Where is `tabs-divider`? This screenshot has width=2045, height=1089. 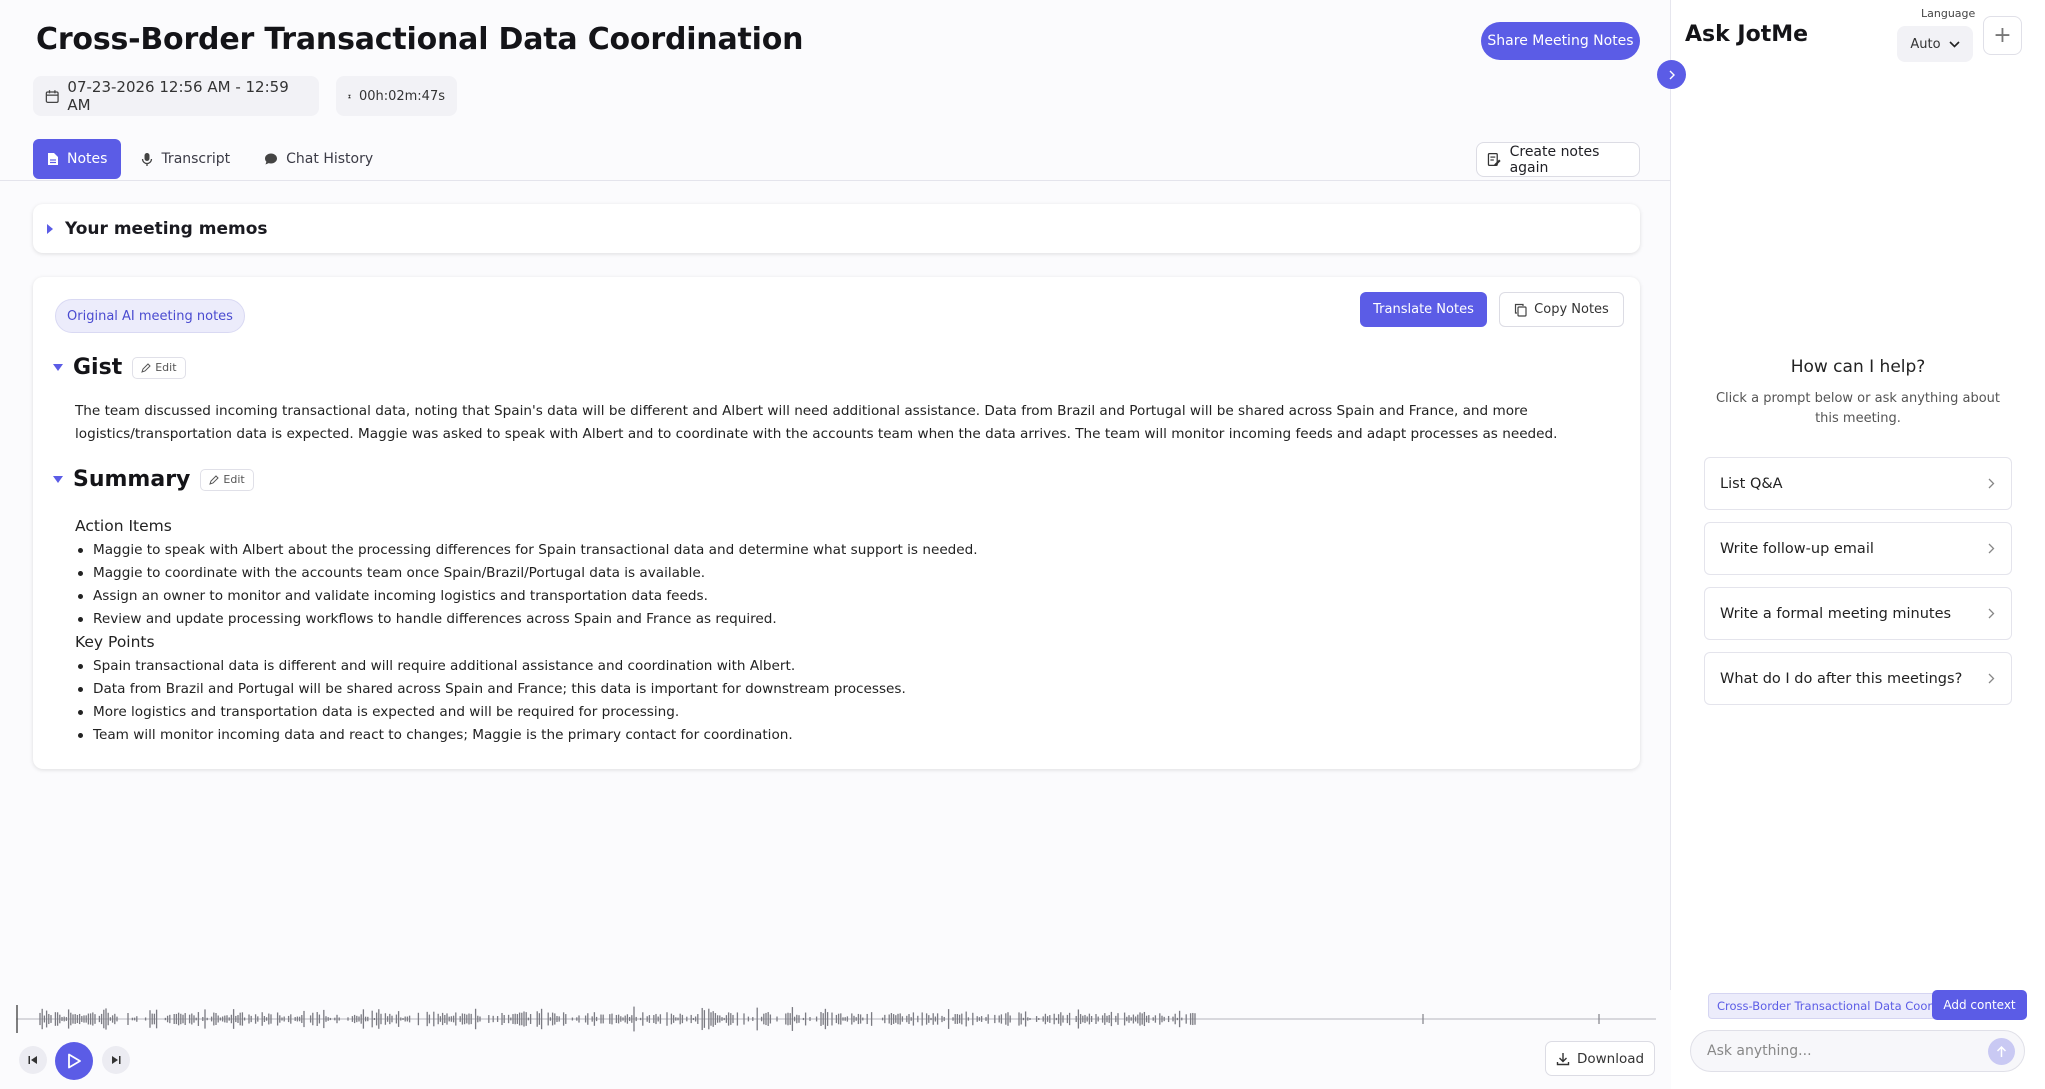 tabs-divider is located at coordinates (835, 180).